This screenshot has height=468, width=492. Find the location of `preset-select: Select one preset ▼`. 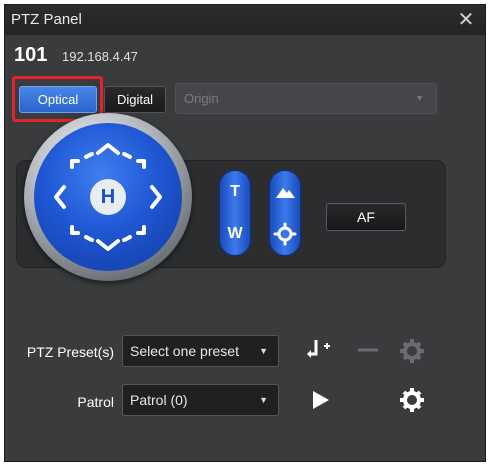

preset-select: Select one preset ▼ is located at coordinates (200, 351).